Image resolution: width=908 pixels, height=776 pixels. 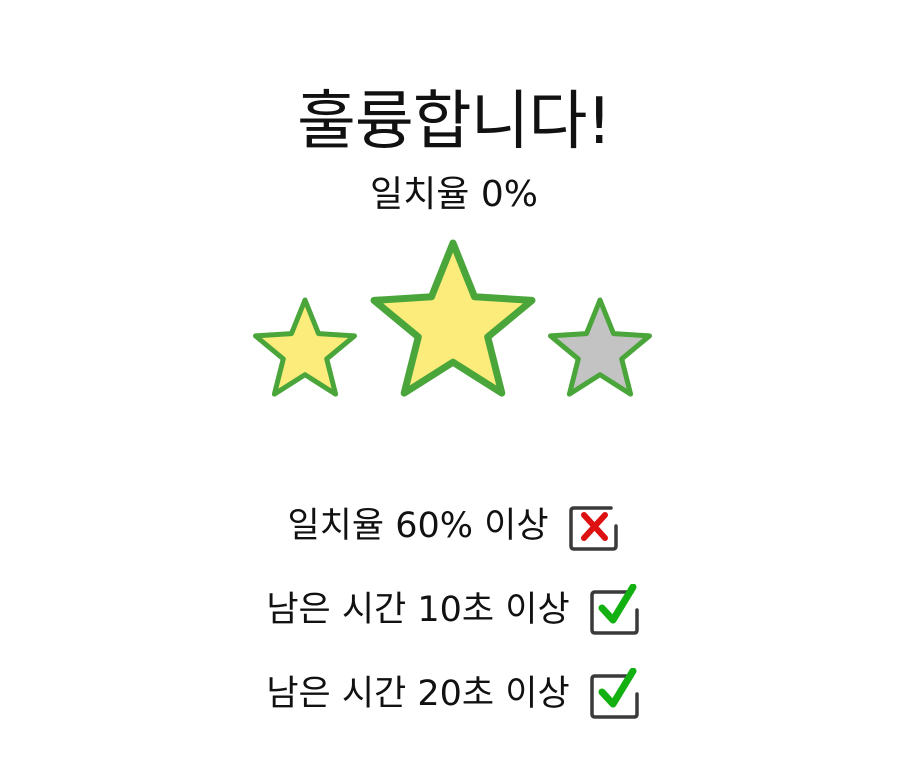 What do you see at coordinates (418, 526) in the screenshot?
I see `condition-label: 일치율 60% 이상` at bounding box center [418, 526].